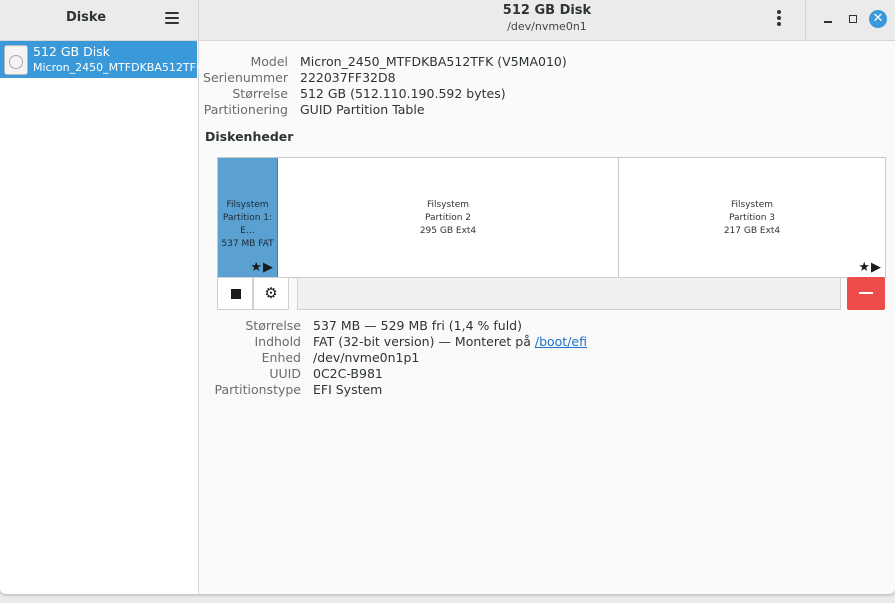 This screenshot has height=603, width=895. What do you see at coordinates (285, 373) in the screenshot?
I see `uuid-label: UUID` at bounding box center [285, 373].